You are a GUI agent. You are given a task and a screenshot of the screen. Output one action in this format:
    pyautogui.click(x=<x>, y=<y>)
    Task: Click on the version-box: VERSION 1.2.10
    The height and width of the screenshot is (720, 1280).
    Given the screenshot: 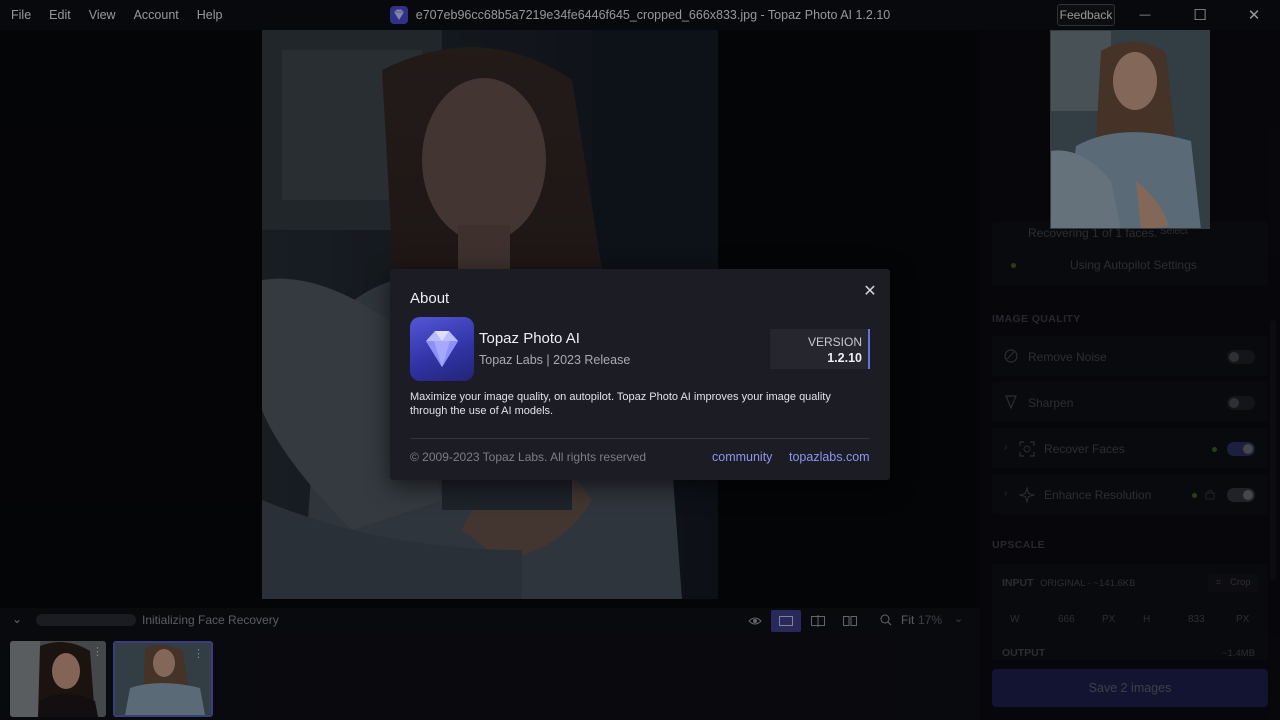 What is the action you would take?
    pyautogui.click(x=820, y=349)
    